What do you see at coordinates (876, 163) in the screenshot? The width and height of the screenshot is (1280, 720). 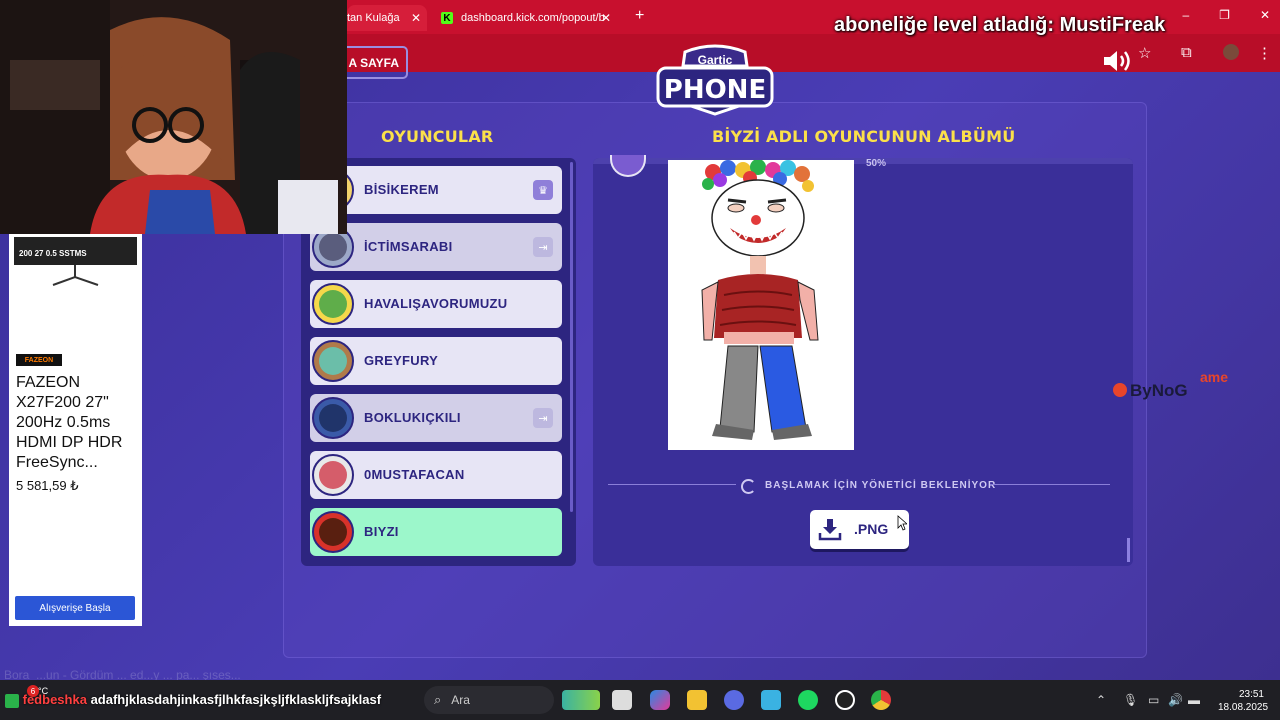 I see `progress-label: 50%` at bounding box center [876, 163].